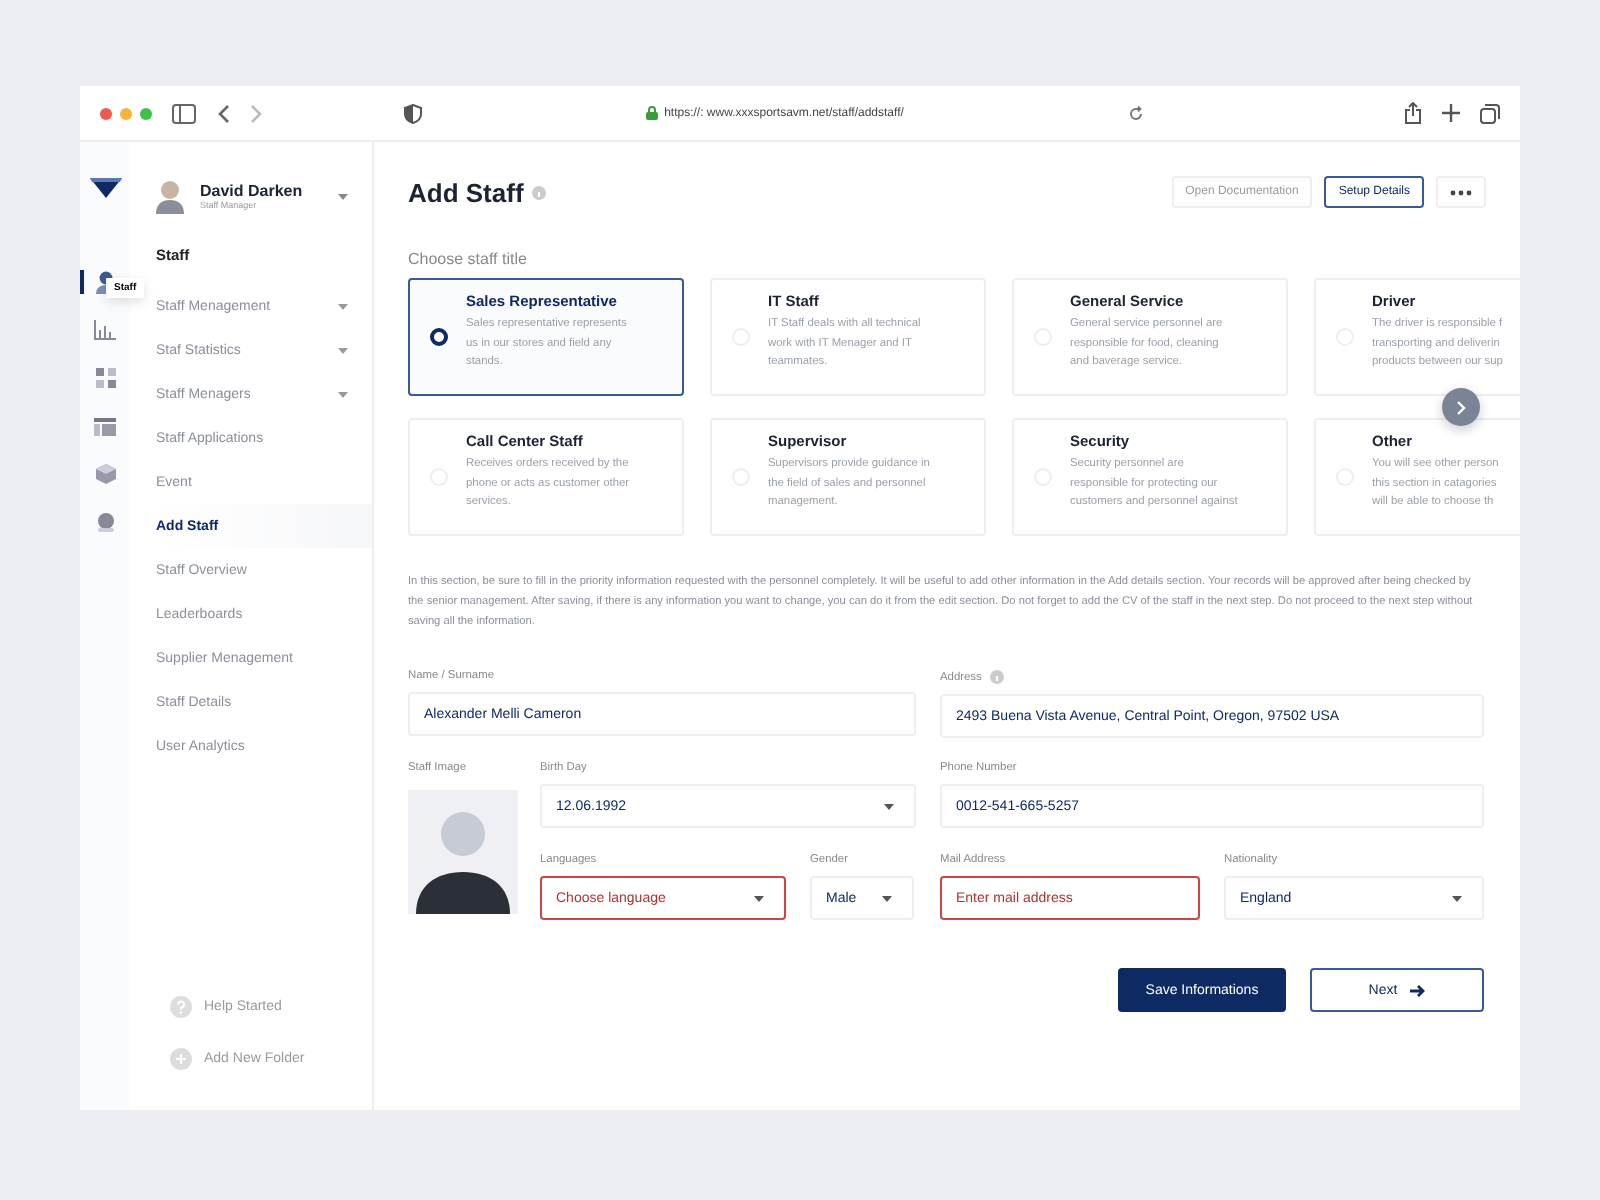 Image resolution: width=1600 pixels, height=1200 pixels. Describe the element at coordinates (184, 113) in the screenshot. I see `sidebar-toggle-icon` at that location.